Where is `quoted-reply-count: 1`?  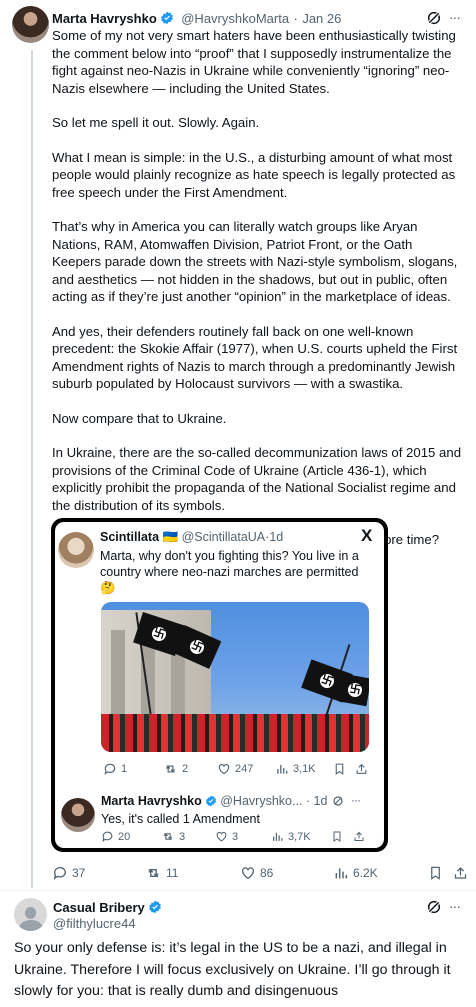
quoted-reply-count: 1 is located at coordinates (115, 769).